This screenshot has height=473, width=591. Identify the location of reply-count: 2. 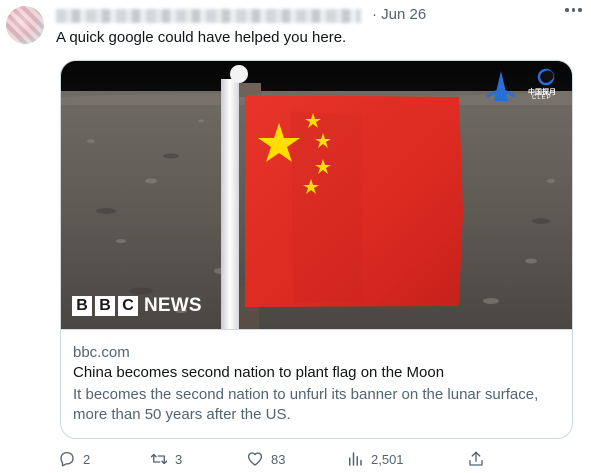
(87, 459).